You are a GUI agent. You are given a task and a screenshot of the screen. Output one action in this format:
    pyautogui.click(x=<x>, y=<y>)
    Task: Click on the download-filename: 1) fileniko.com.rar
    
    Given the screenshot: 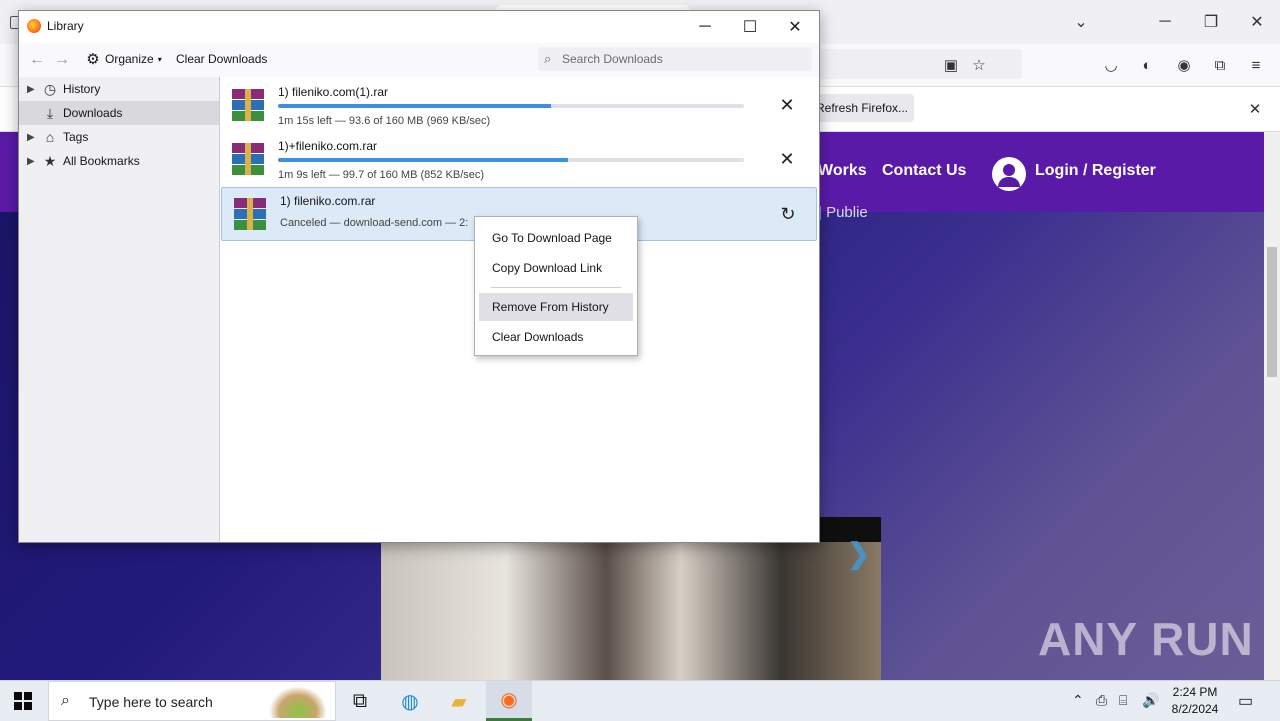 What is the action you would take?
    pyautogui.click(x=328, y=201)
    